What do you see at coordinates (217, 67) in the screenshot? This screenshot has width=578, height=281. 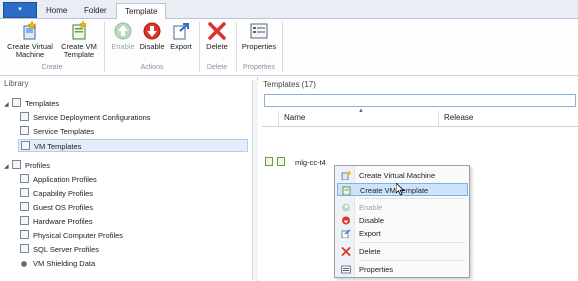 I see `group-label-delete: Delete` at bounding box center [217, 67].